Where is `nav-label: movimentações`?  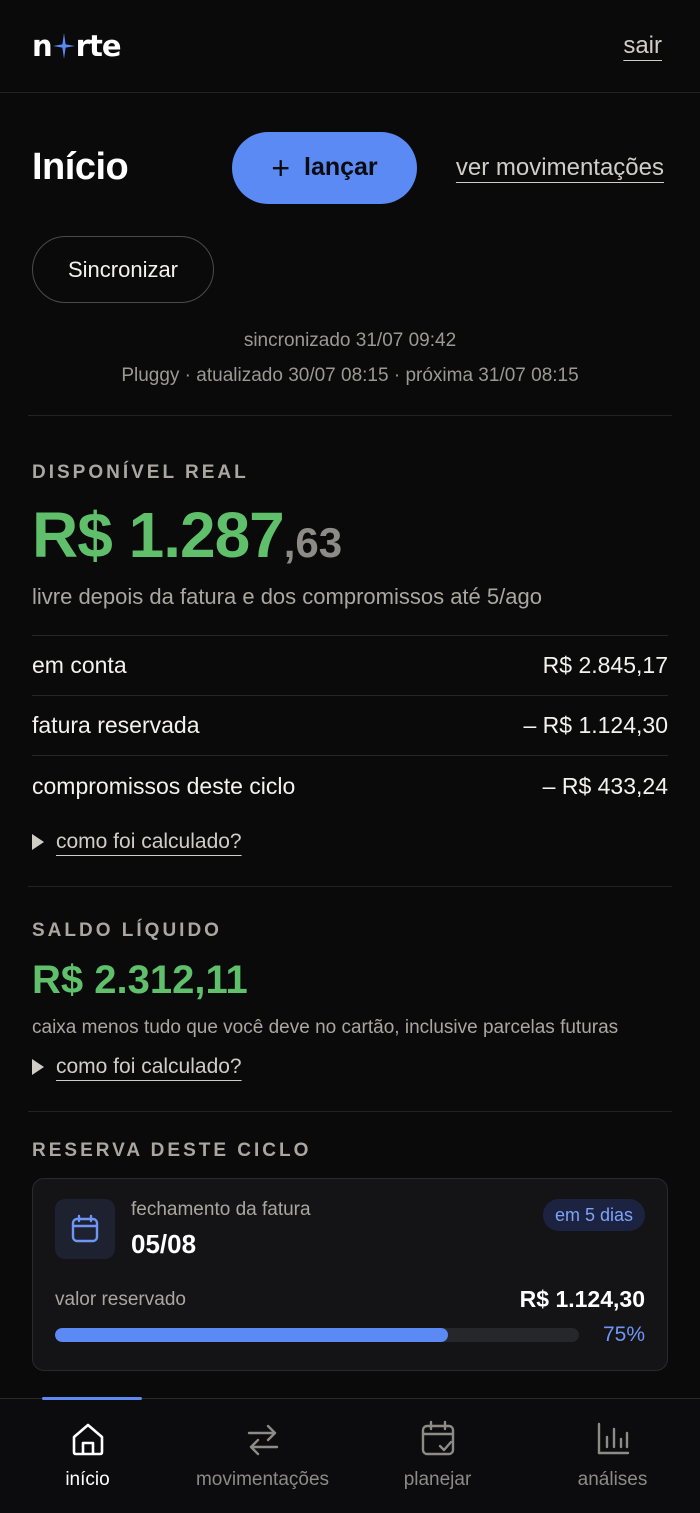 nav-label: movimentações is located at coordinates (262, 1479).